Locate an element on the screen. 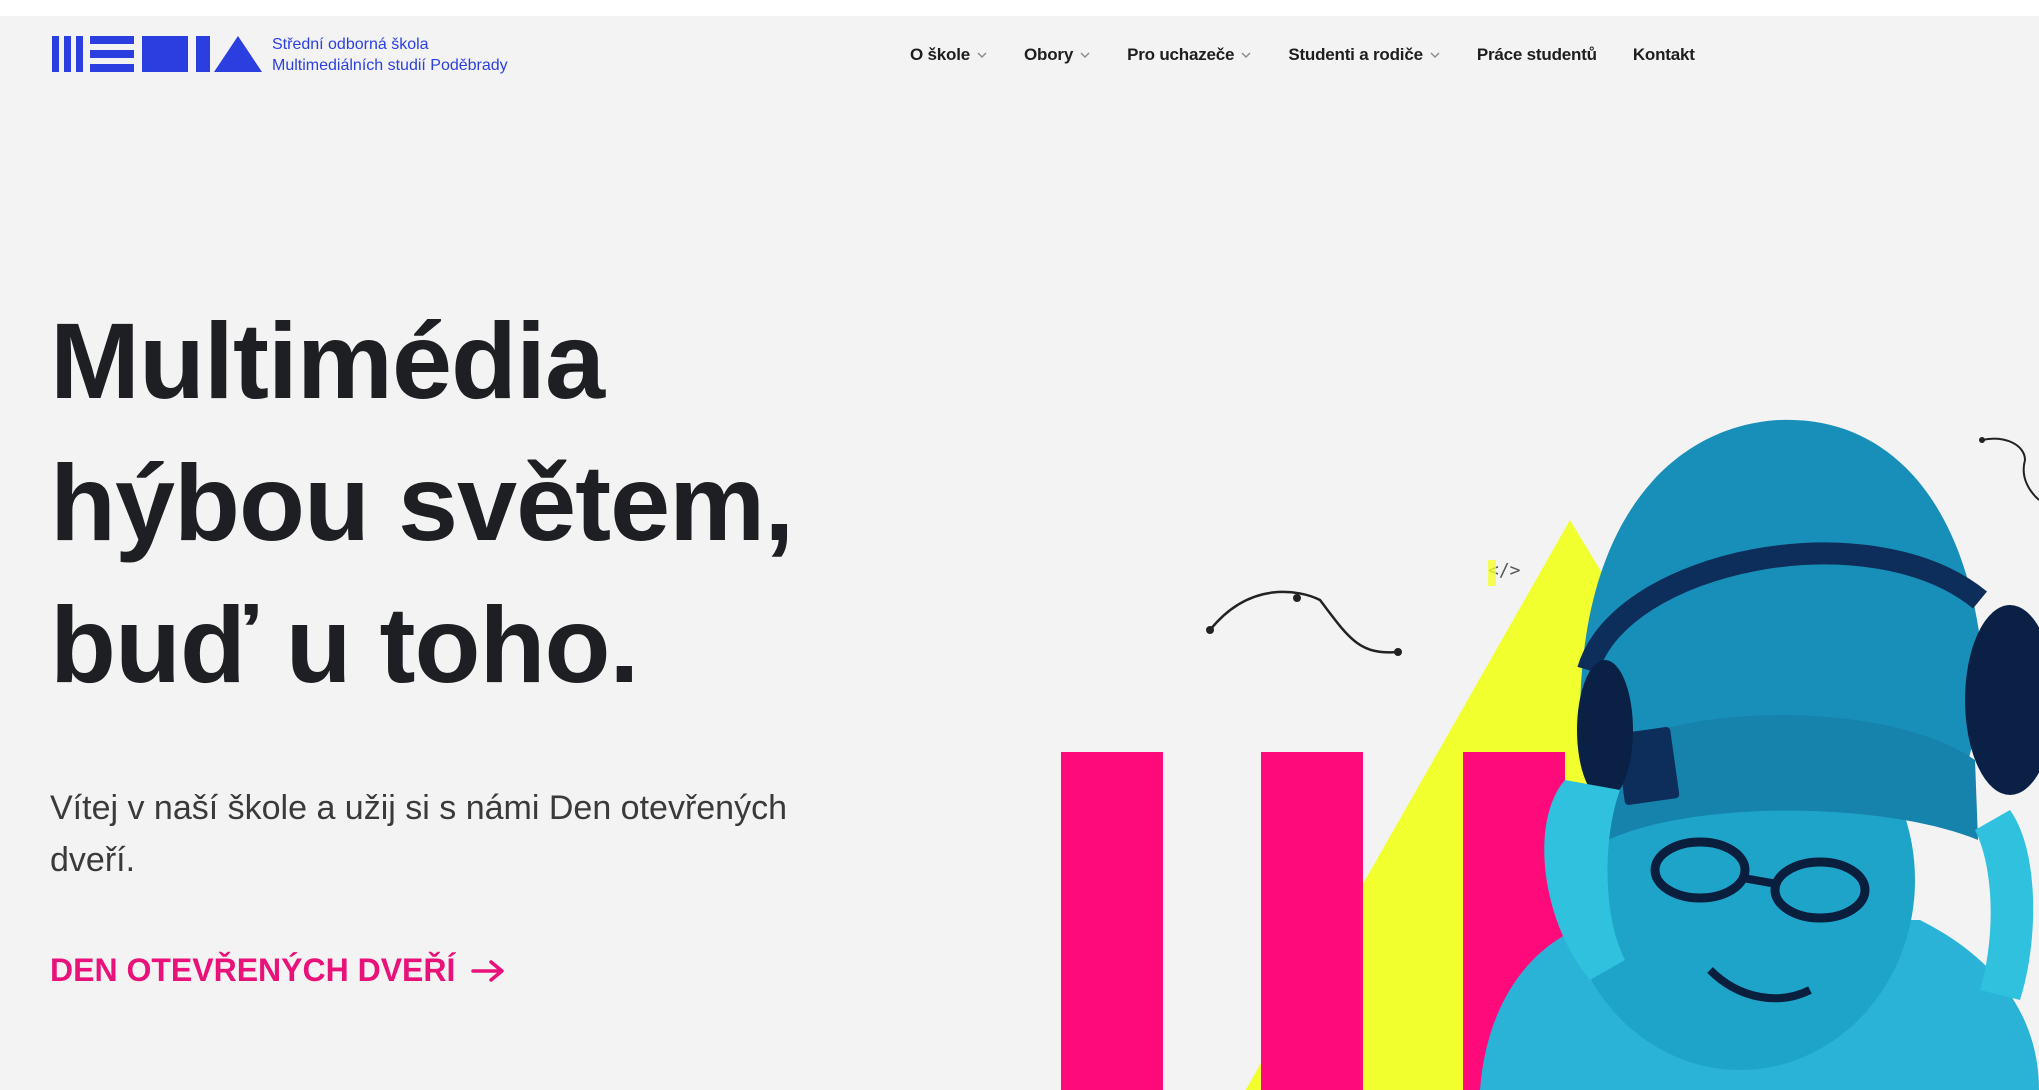  nav-item-obory: Obory is located at coordinates (1057, 55).